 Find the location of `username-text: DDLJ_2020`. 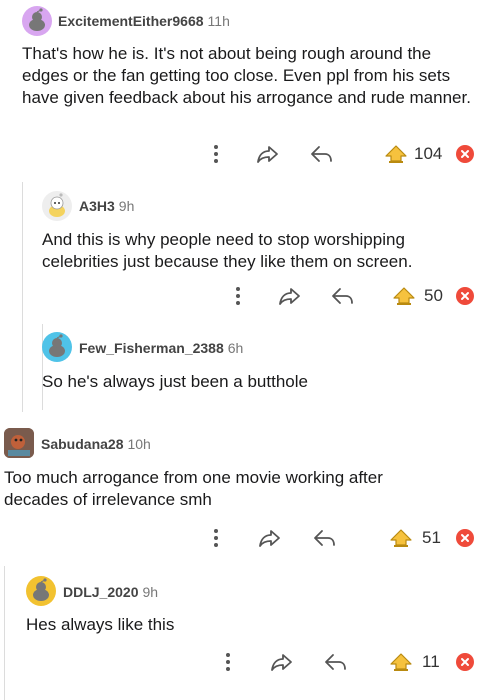

username-text: DDLJ_2020 is located at coordinates (101, 592).